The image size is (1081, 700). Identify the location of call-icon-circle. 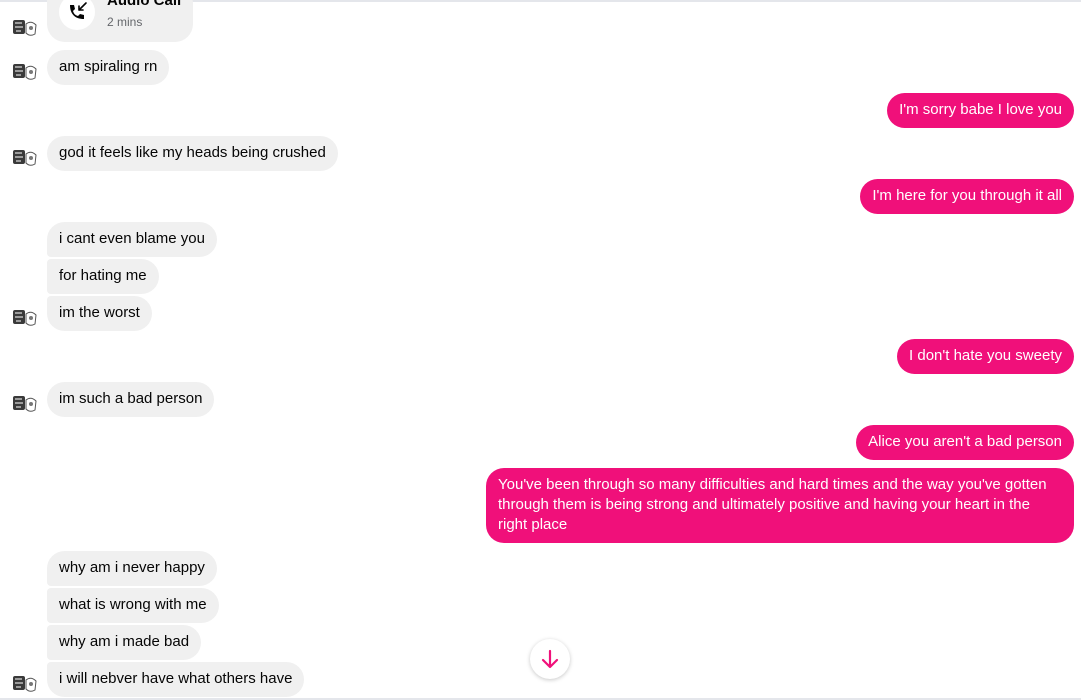
(77, 15).